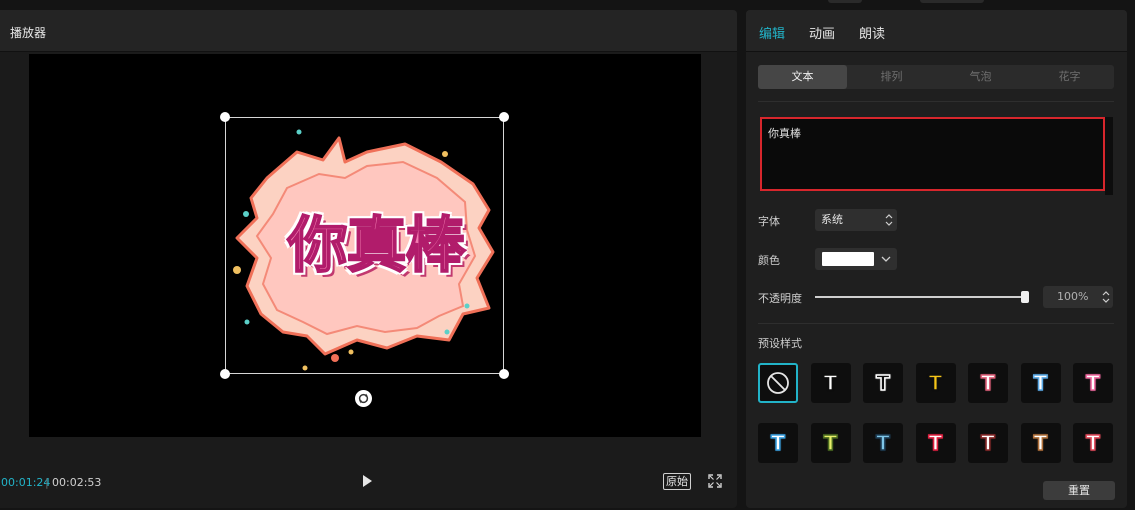  What do you see at coordinates (504, 374) in the screenshot?
I see `resize-handle-bottom-right` at bounding box center [504, 374].